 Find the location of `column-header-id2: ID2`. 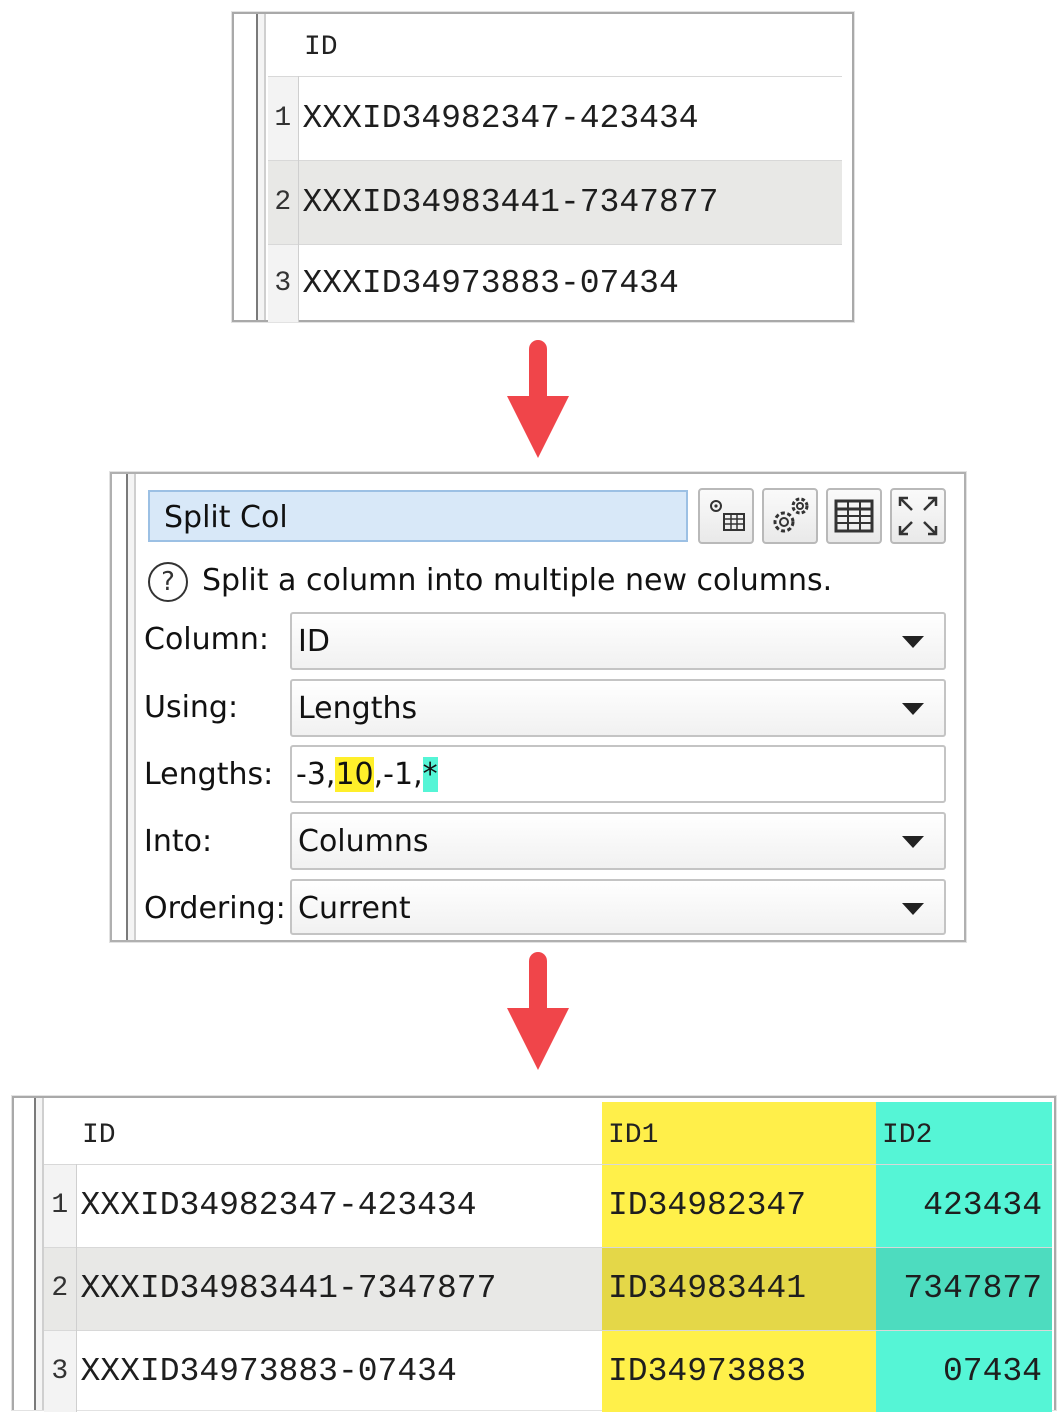

column-header-id2: ID2 is located at coordinates (964, 1133).